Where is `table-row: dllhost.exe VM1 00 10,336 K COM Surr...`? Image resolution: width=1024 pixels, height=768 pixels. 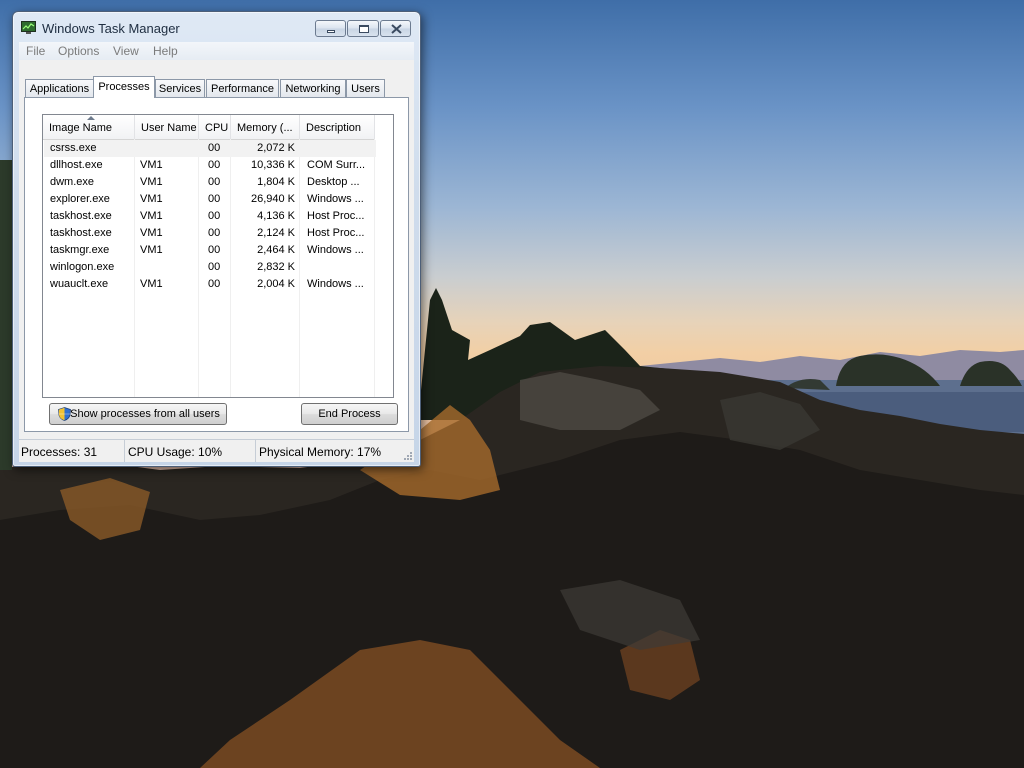
table-row: dllhost.exe VM1 00 10,336 K COM Surr... is located at coordinates (210, 165).